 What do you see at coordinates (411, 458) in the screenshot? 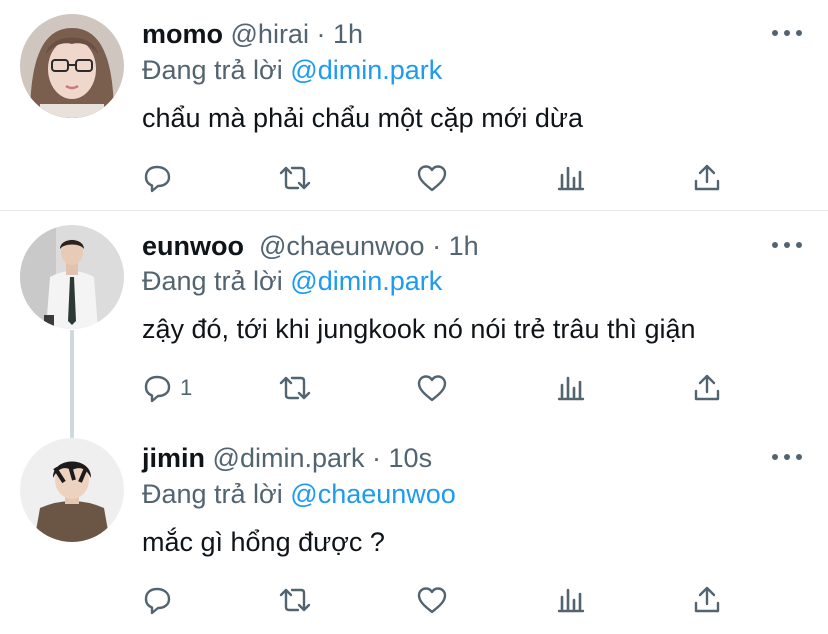
I see `timestamp: 10s` at bounding box center [411, 458].